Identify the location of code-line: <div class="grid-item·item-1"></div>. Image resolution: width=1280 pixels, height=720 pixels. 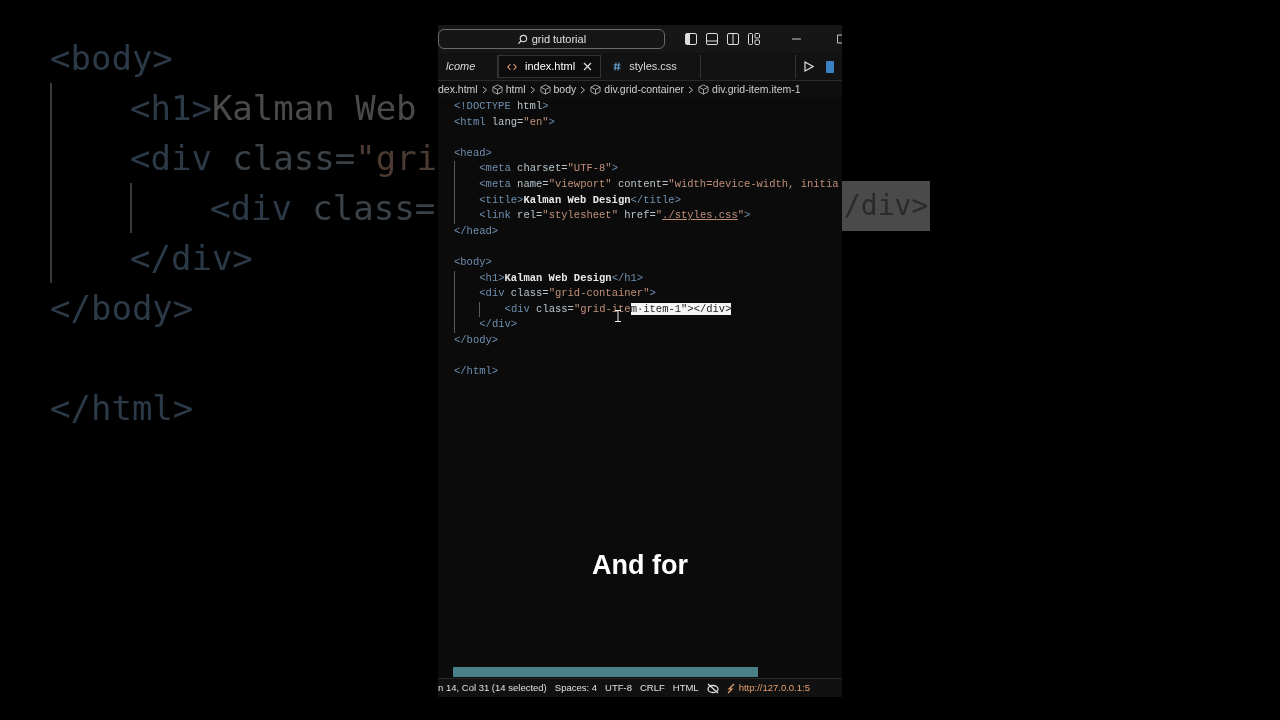
(618, 309).